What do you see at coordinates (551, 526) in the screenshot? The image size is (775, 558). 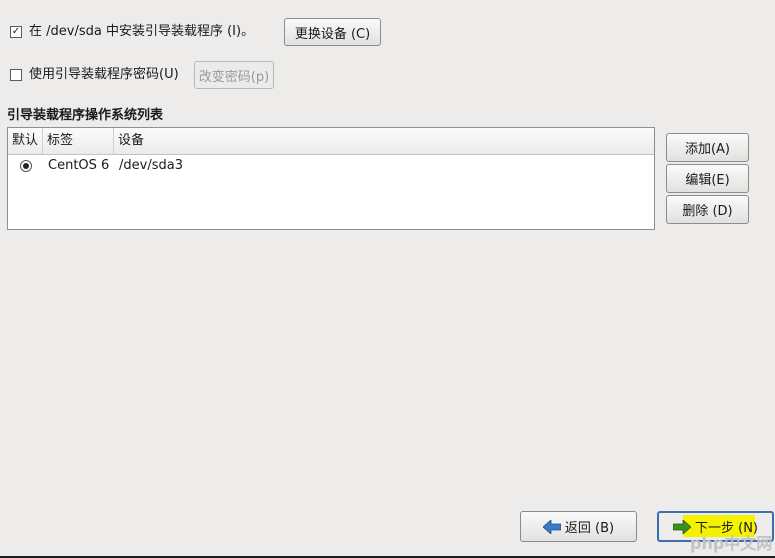 I see `back-arrow-icon` at bounding box center [551, 526].